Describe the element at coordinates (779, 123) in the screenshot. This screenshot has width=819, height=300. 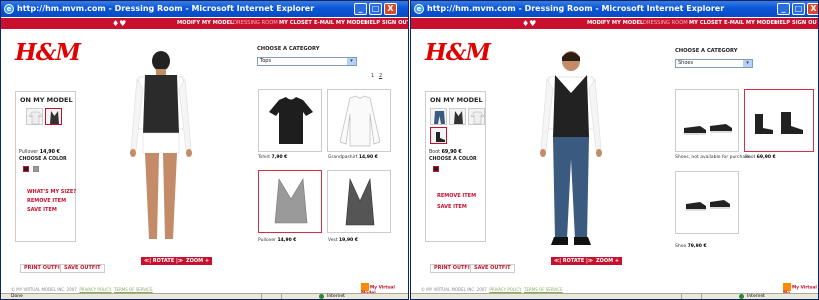
I see `boot-icon` at that location.